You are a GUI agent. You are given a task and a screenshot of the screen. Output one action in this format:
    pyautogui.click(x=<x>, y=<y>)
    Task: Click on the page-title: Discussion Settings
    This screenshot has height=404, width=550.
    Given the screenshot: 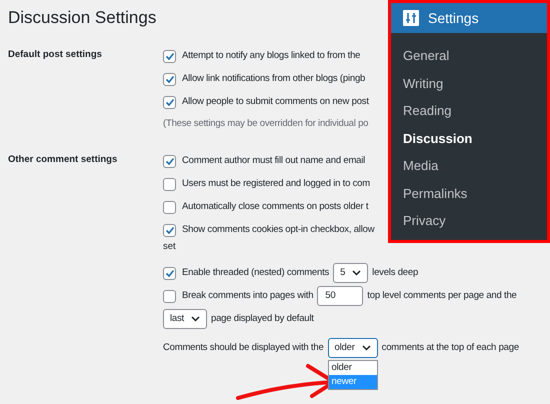 What is the action you would take?
    pyautogui.click(x=82, y=18)
    